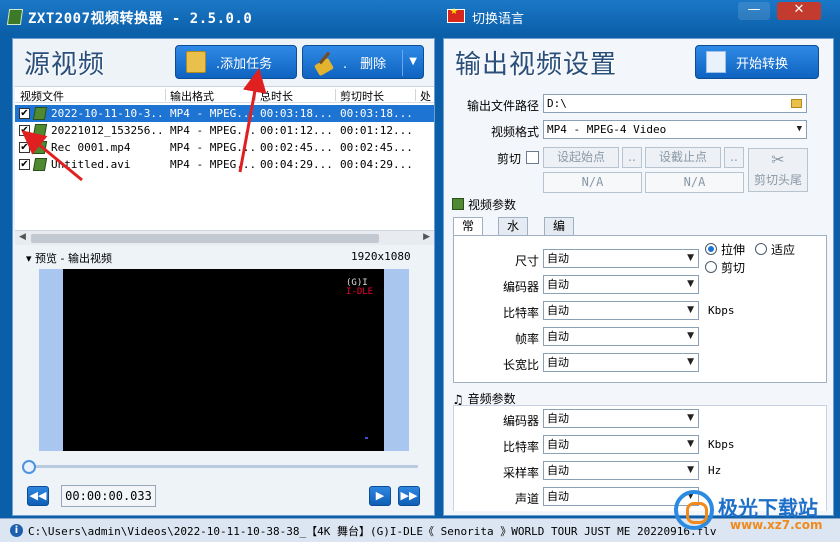 This screenshot has height=542, width=840. I want to click on set-end-button: 设截止点, so click(683, 157).